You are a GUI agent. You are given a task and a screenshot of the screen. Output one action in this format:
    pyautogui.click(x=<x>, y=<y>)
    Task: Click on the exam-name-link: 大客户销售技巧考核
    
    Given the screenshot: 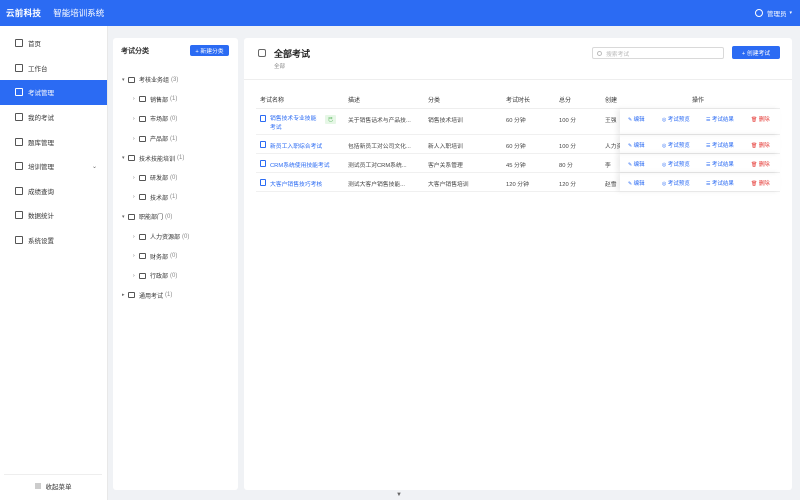 What is the action you would take?
    pyautogui.click(x=302, y=183)
    